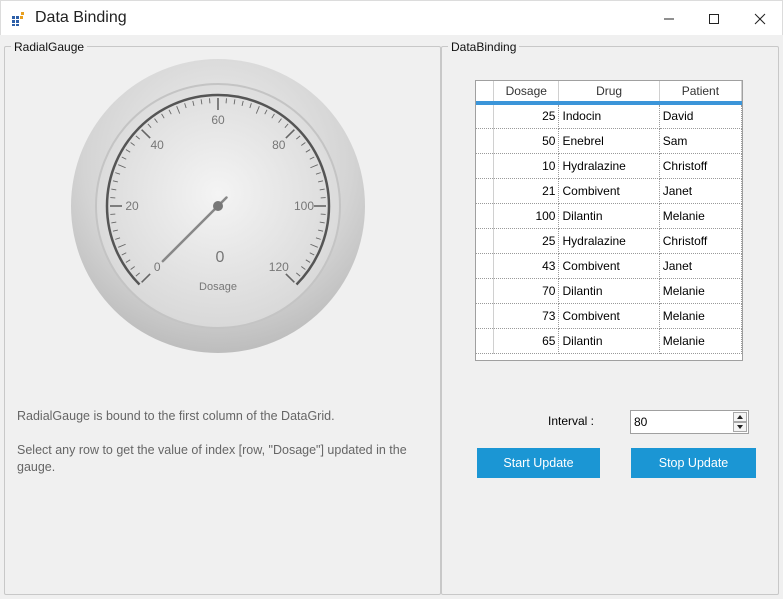  What do you see at coordinates (538, 463) in the screenshot?
I see `start-update-button: Start Update` at bounding box center [538, 463].